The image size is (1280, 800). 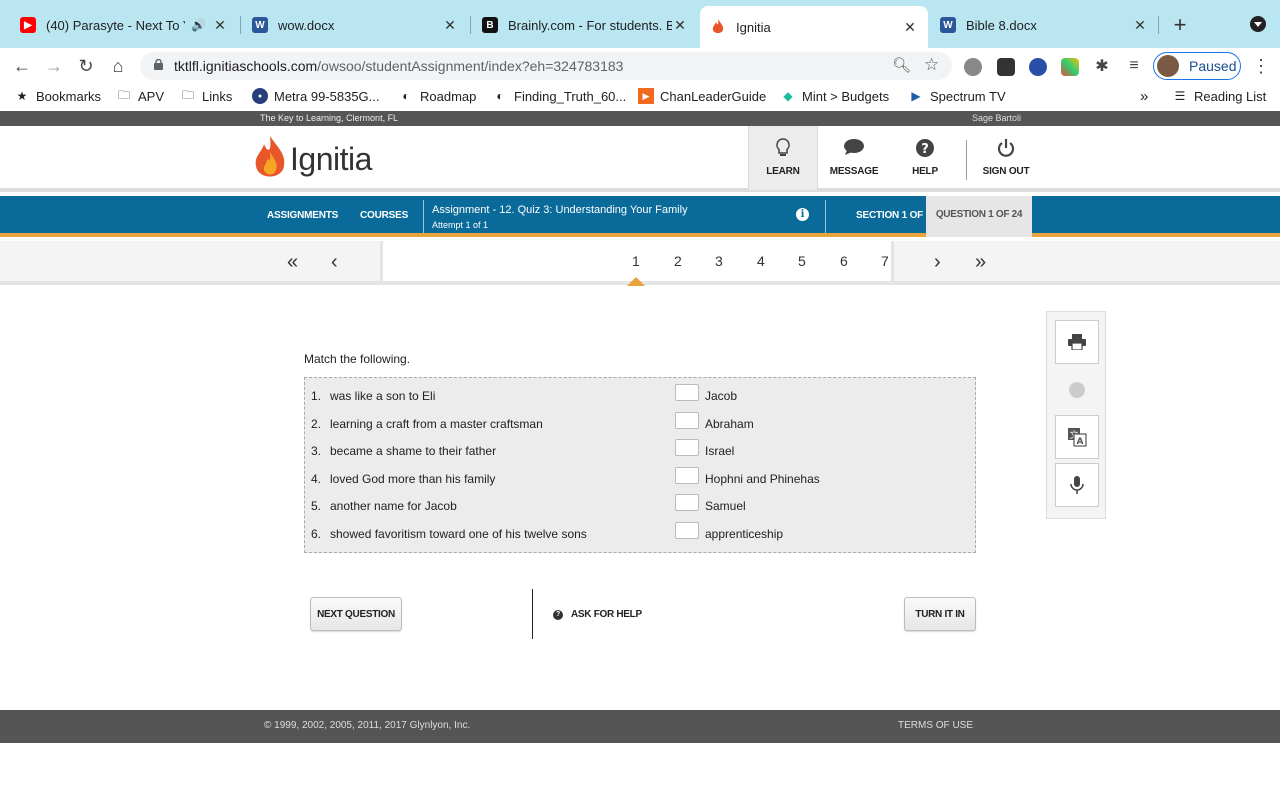 I want to click on extension-blue-icon, so click(x=1038, y=67).